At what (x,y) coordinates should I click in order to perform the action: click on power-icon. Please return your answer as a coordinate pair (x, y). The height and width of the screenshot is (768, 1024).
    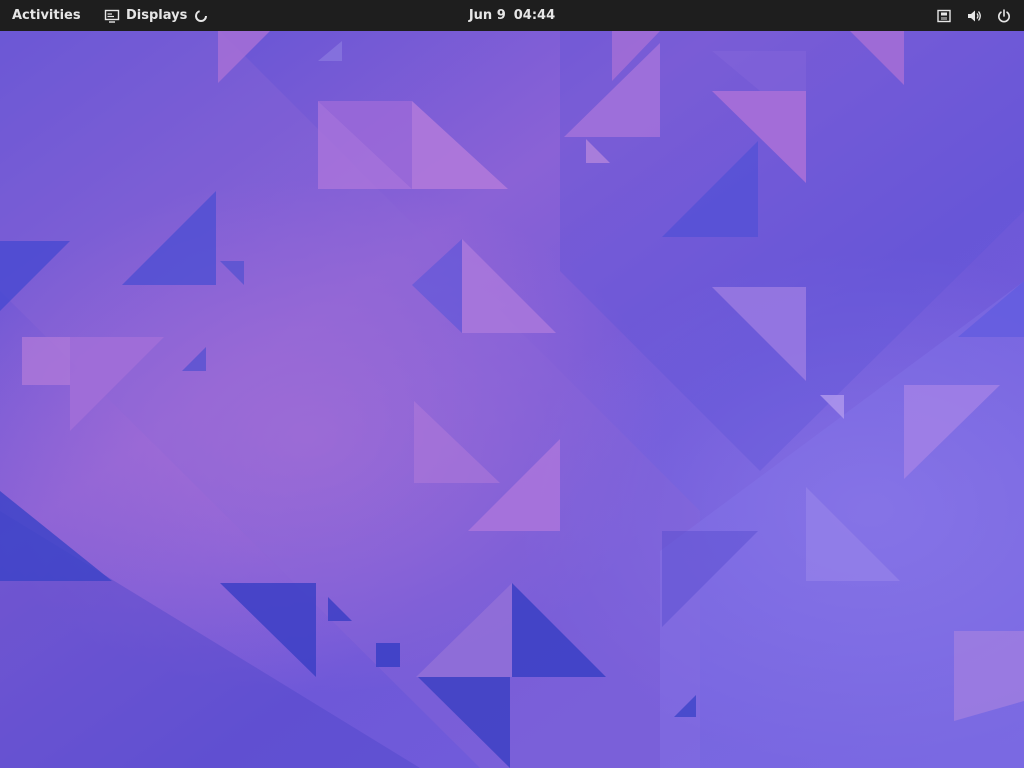
    Looking at the image, I should click on (1004, 16).